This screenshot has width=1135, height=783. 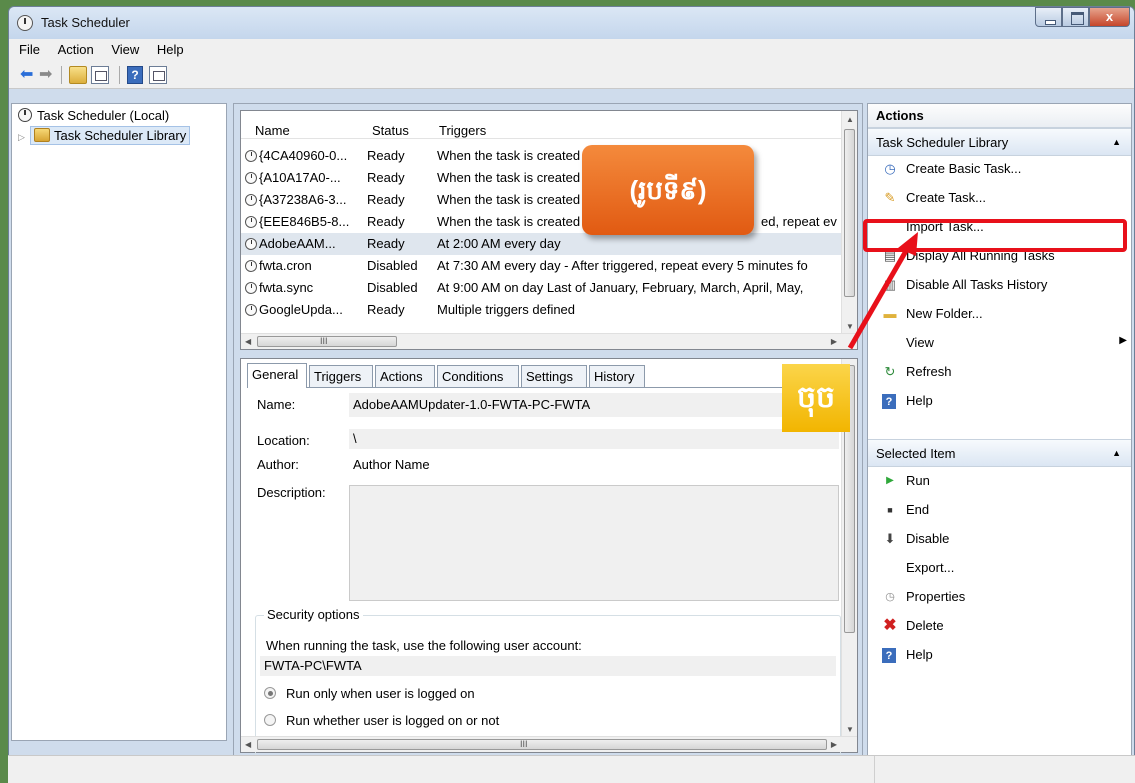 I want to click on tab-history: History, so click(x=617, y=376).